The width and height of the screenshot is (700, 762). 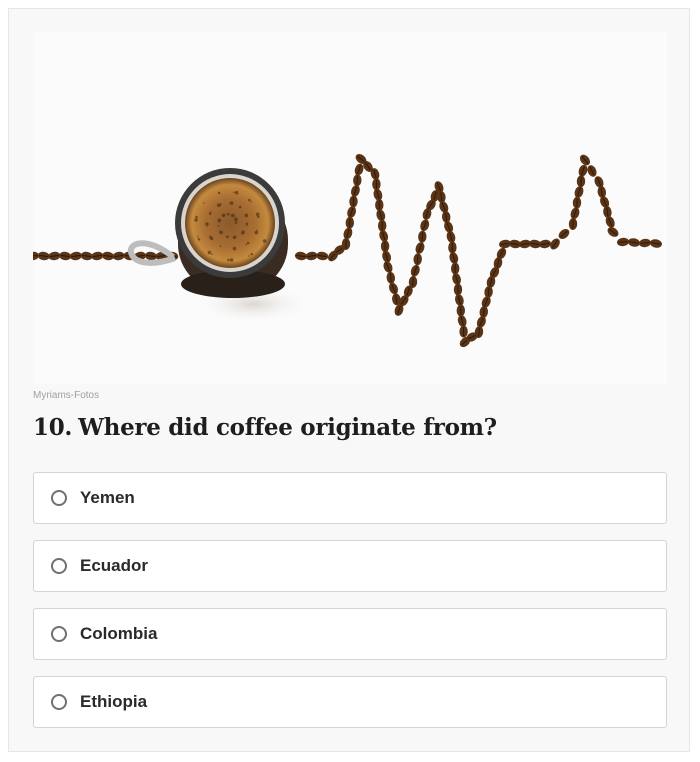 What do you see at coordinates (114, 701) in the screenshot?
I see `option-label: Ethiopia` at bounding box center [114, 701].